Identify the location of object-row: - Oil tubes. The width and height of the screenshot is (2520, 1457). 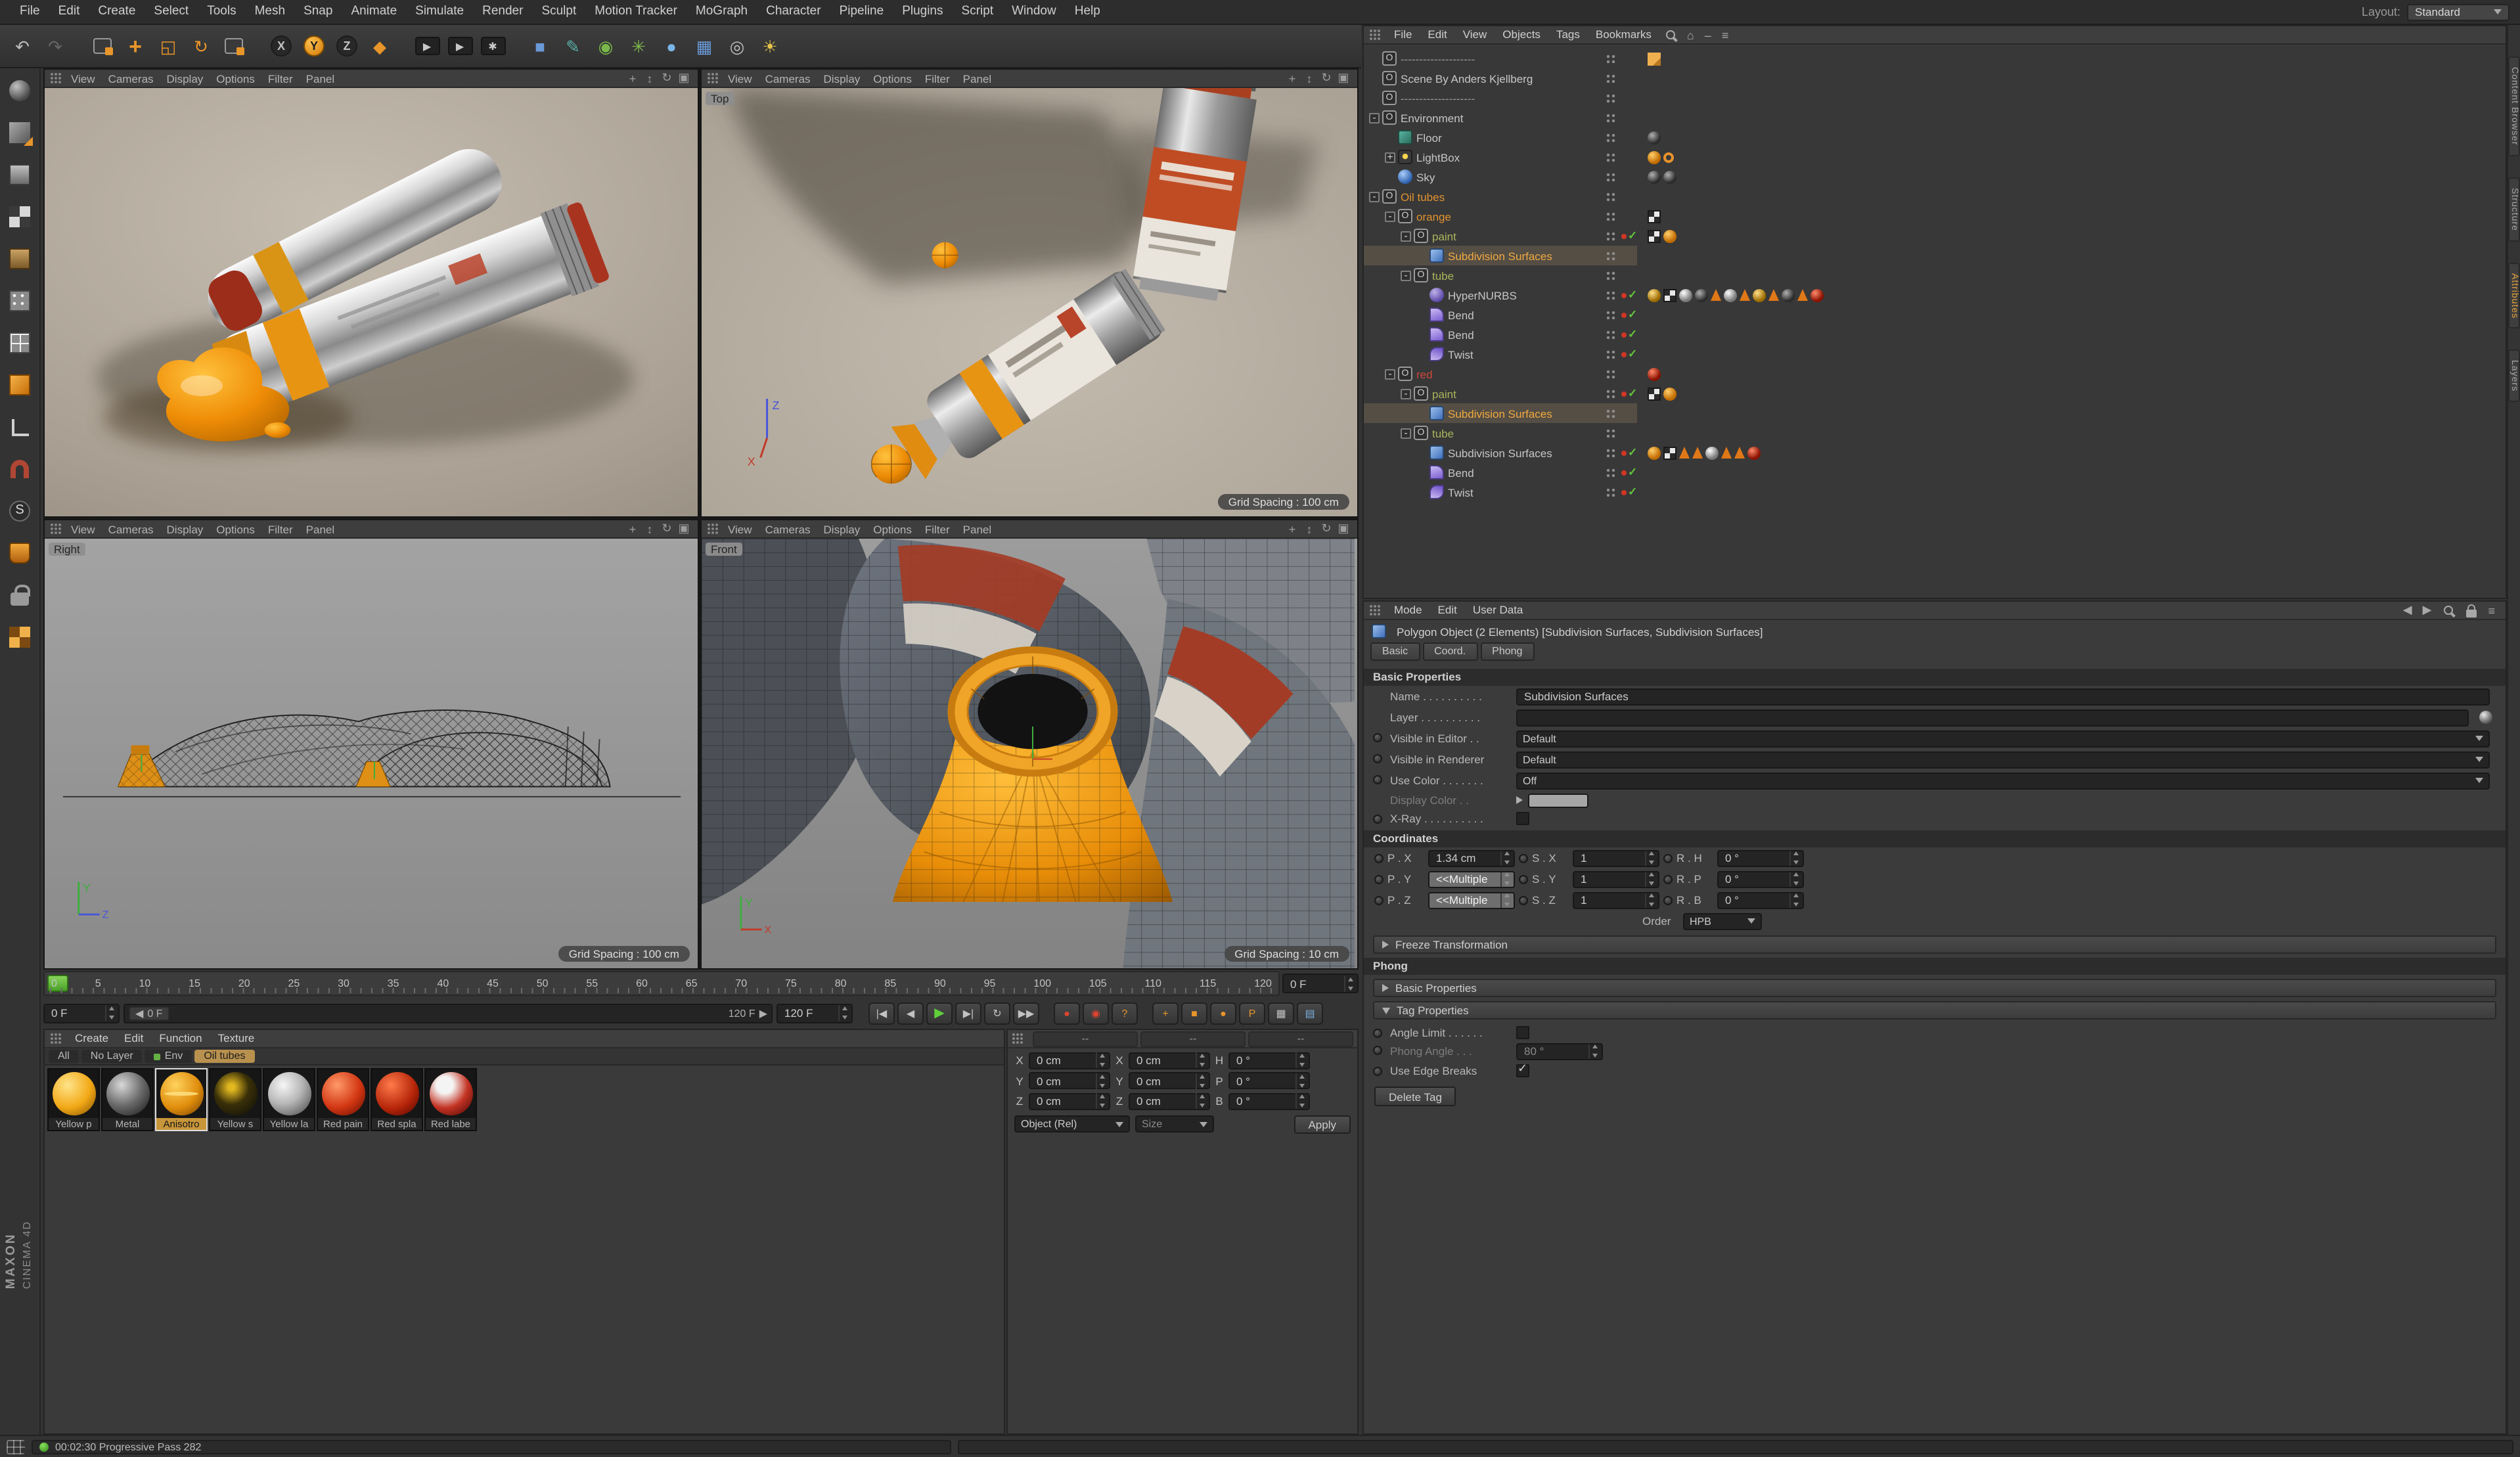
(1935, 196).